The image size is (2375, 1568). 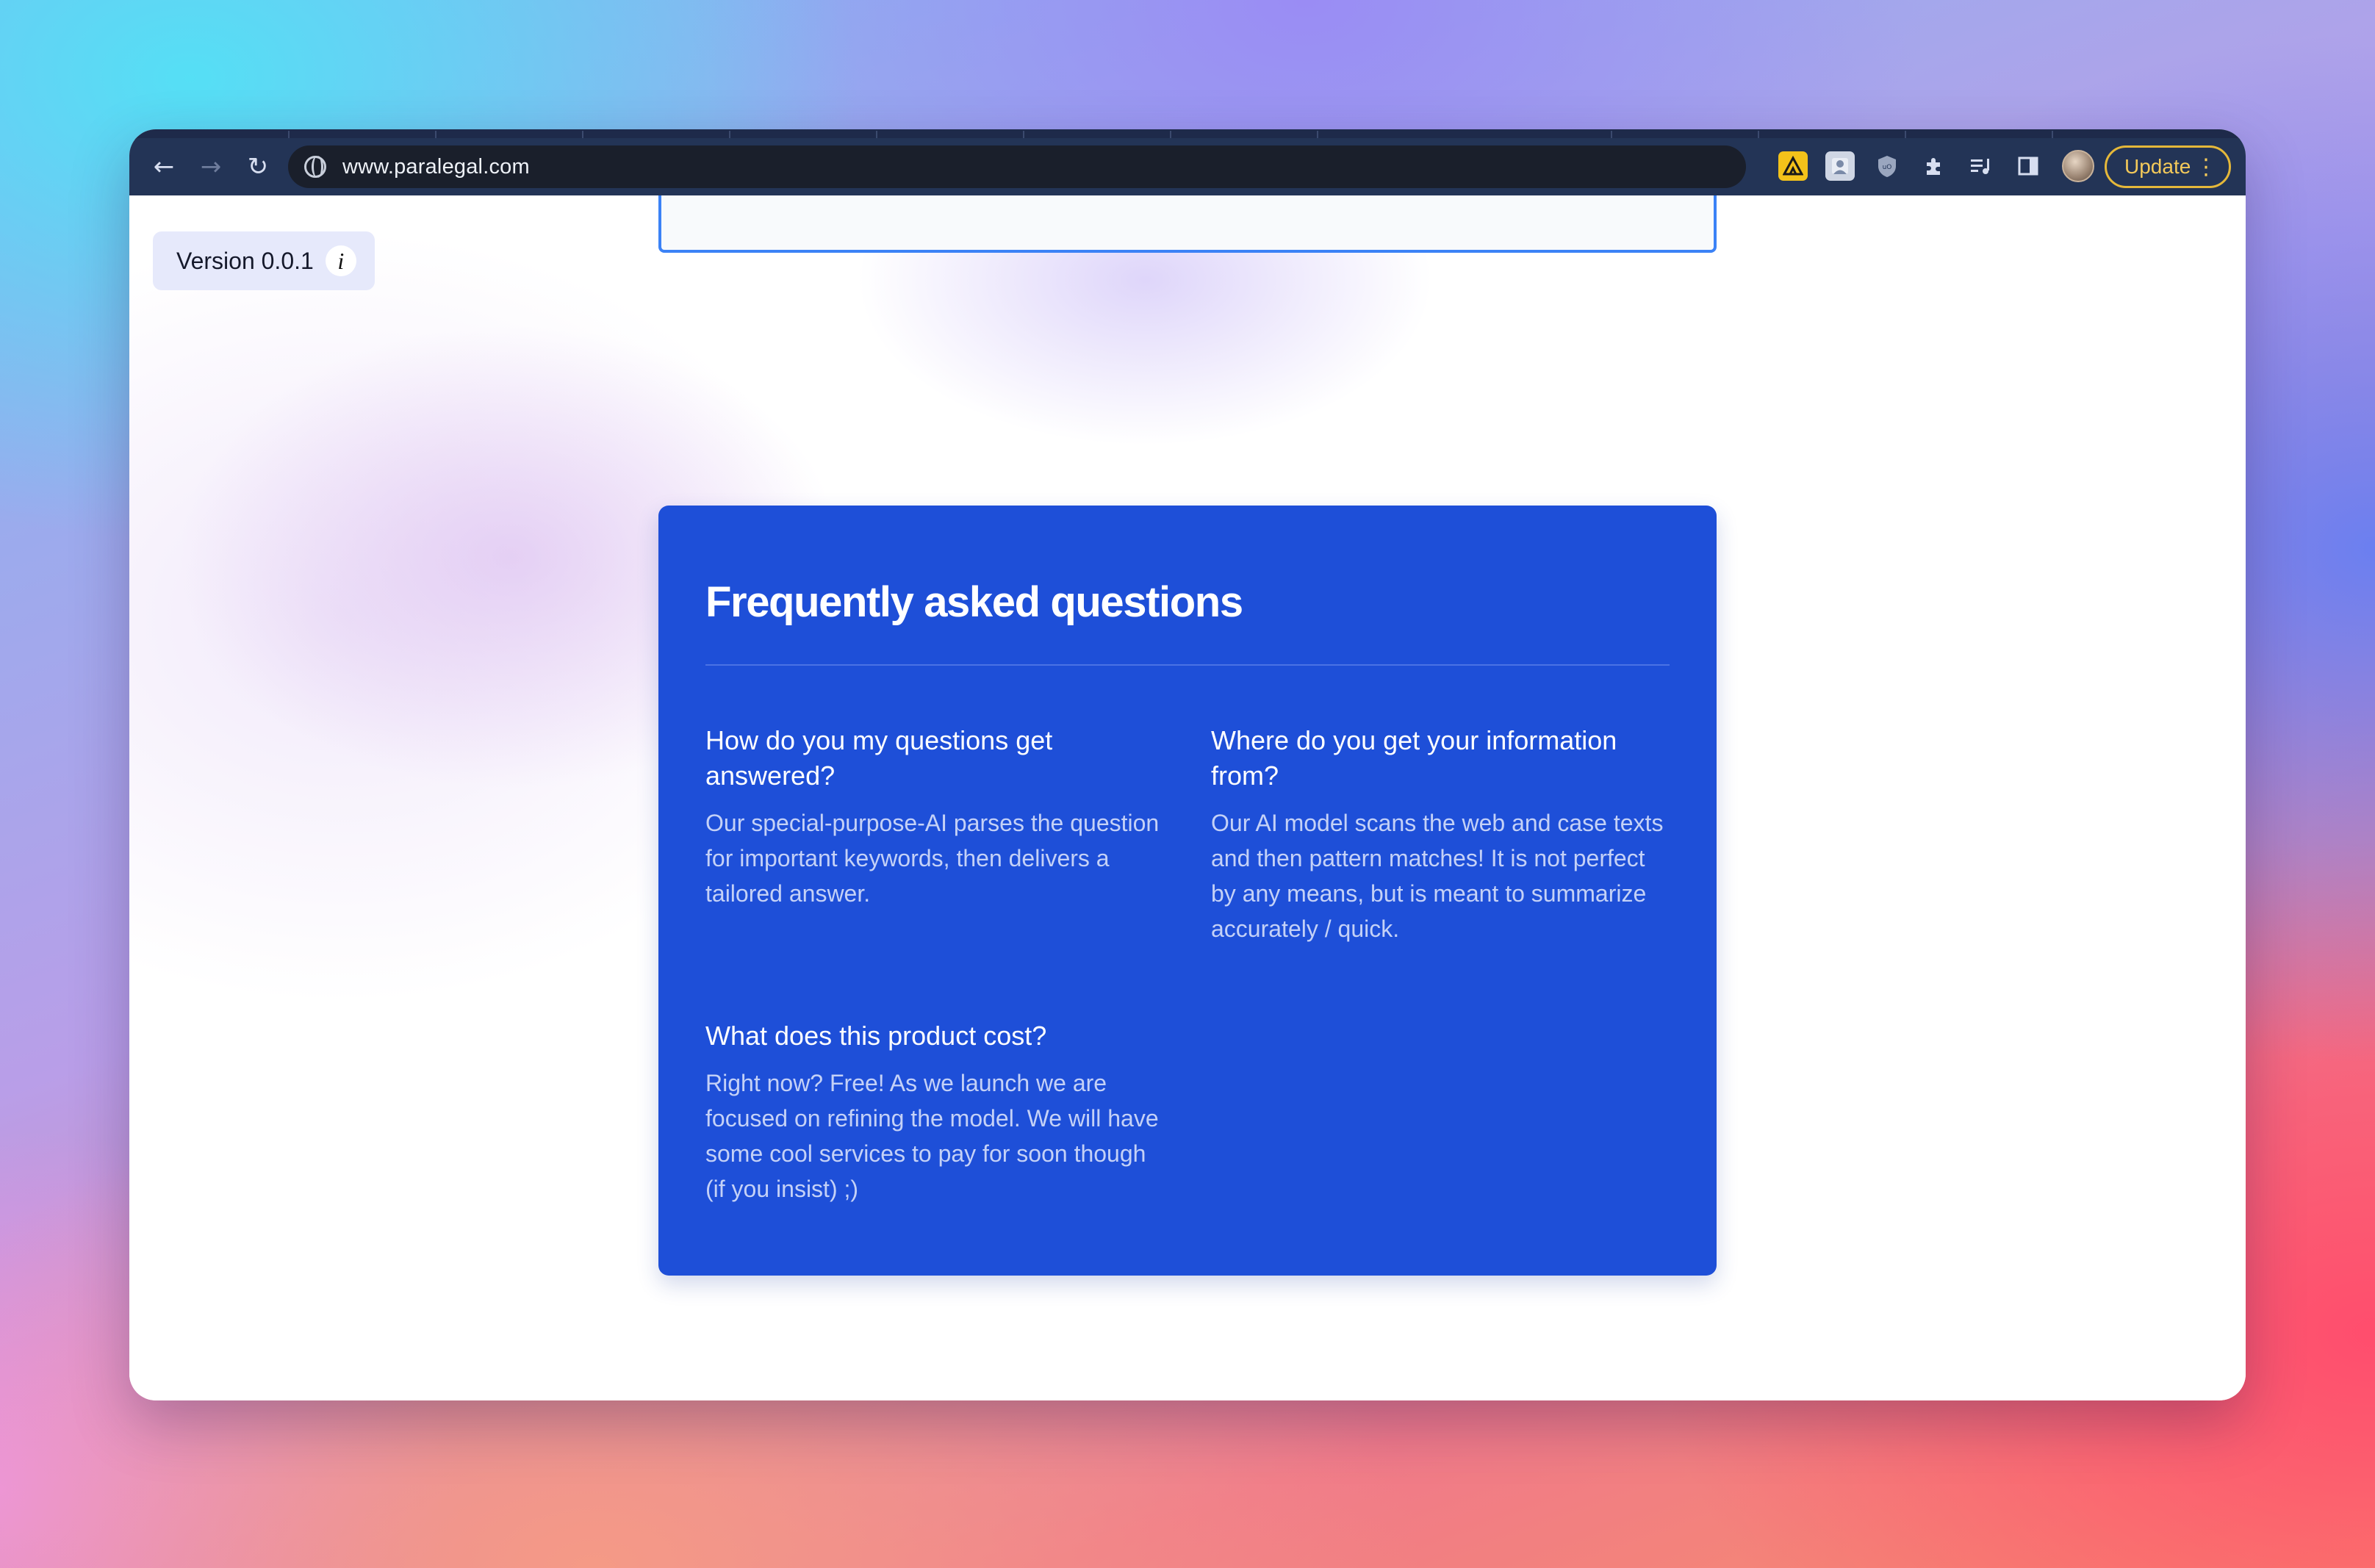 I want to click on shield-icon: uO, so click(x=1887, y=166).